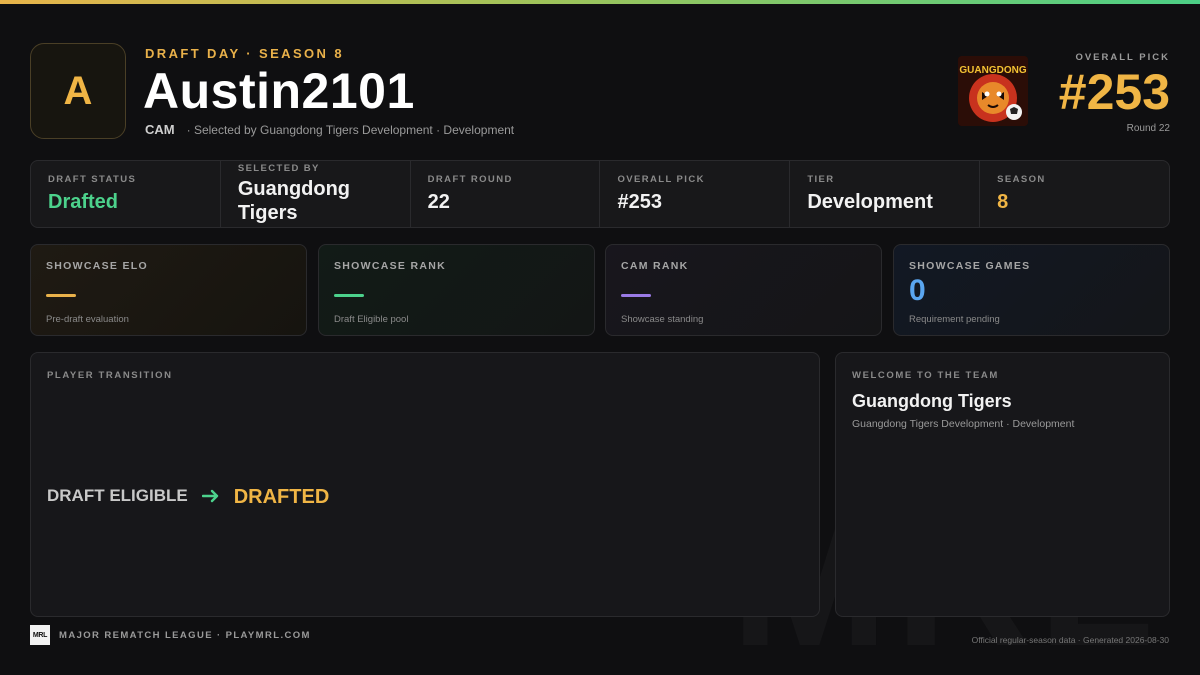 This screenshot has height=675, width=1200. What do you see at coordinates (97, 266) in the screenshot?
I see `card-label: SHOWCASE ELO` at bounding box center [97, 266].